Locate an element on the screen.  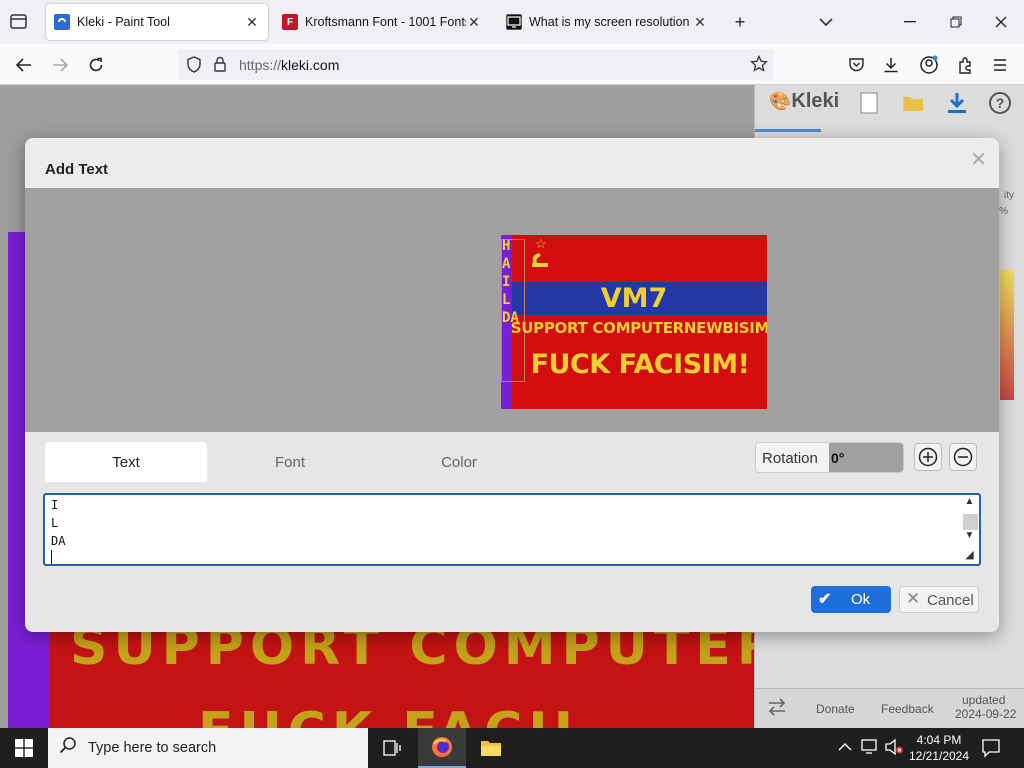
kleki-logo: 🎨Kleki is located at coordinates (804, 101).